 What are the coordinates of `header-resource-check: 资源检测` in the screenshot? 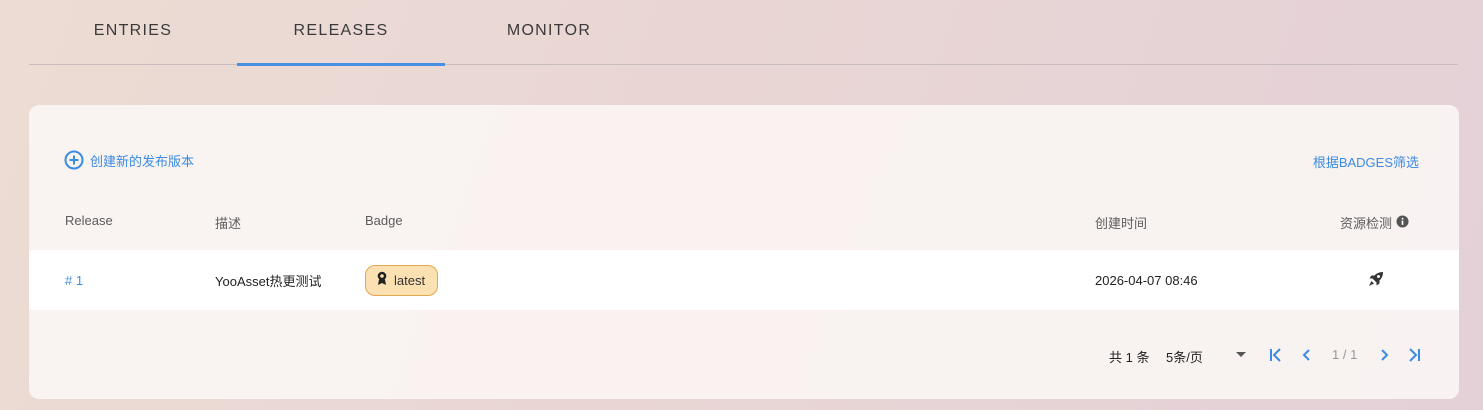 It's located at (1374, 222).